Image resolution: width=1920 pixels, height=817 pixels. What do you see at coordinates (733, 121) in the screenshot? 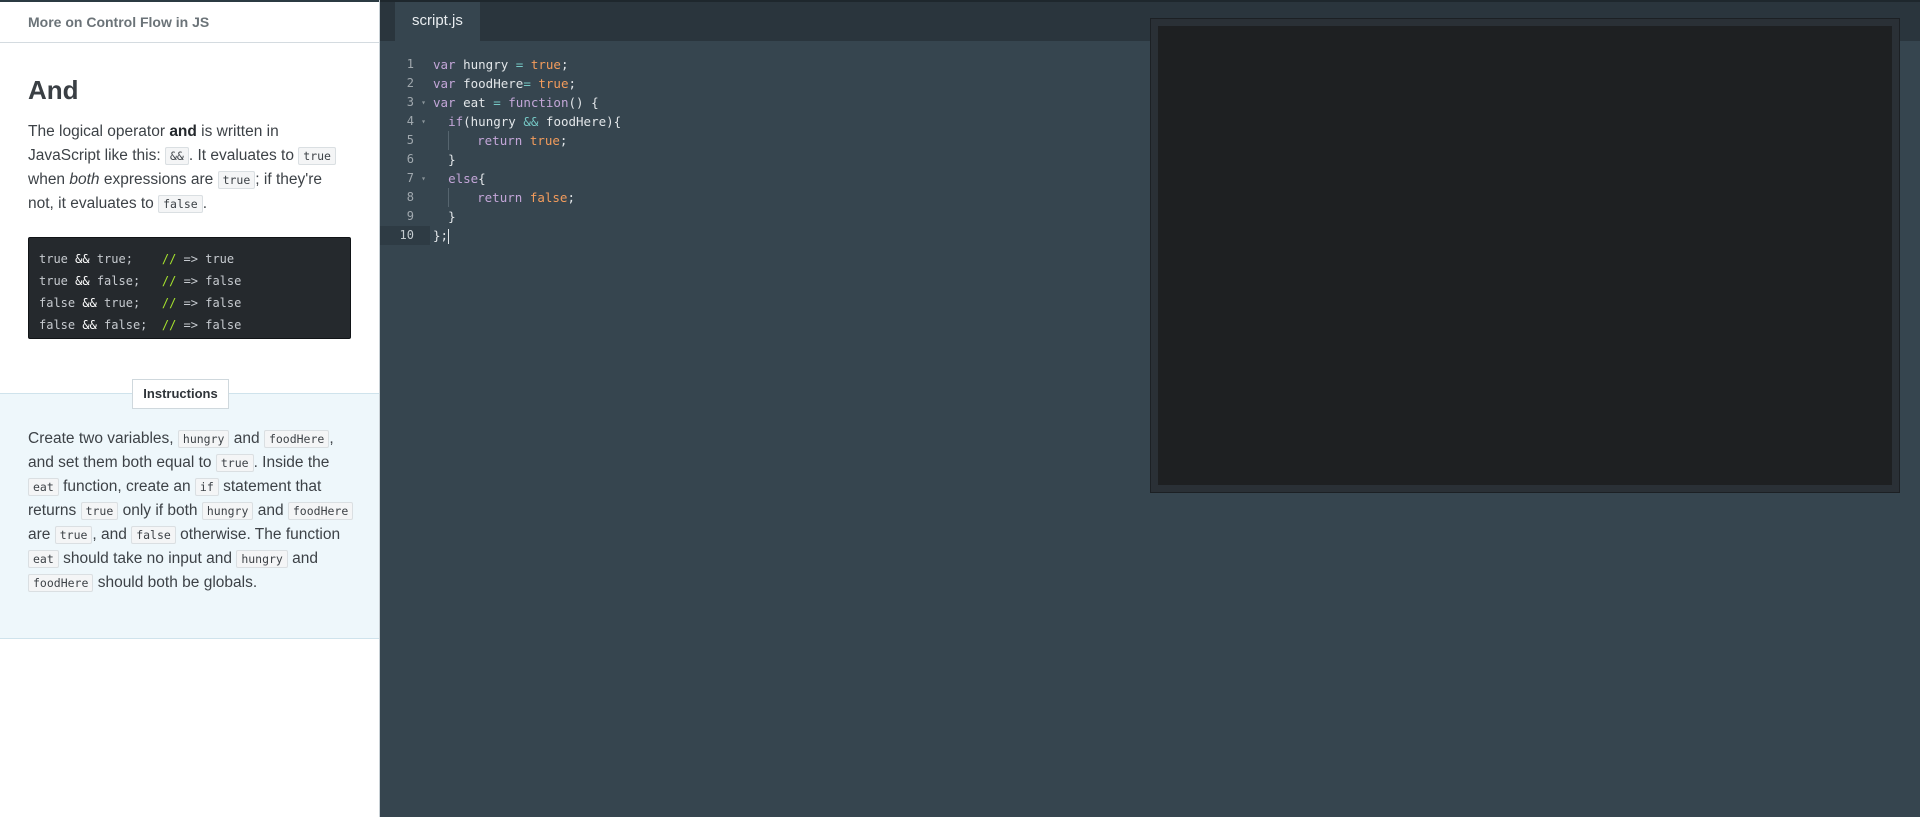
I see `code-line: if(hungry && foodHere){` at bounding box center [733, 121].